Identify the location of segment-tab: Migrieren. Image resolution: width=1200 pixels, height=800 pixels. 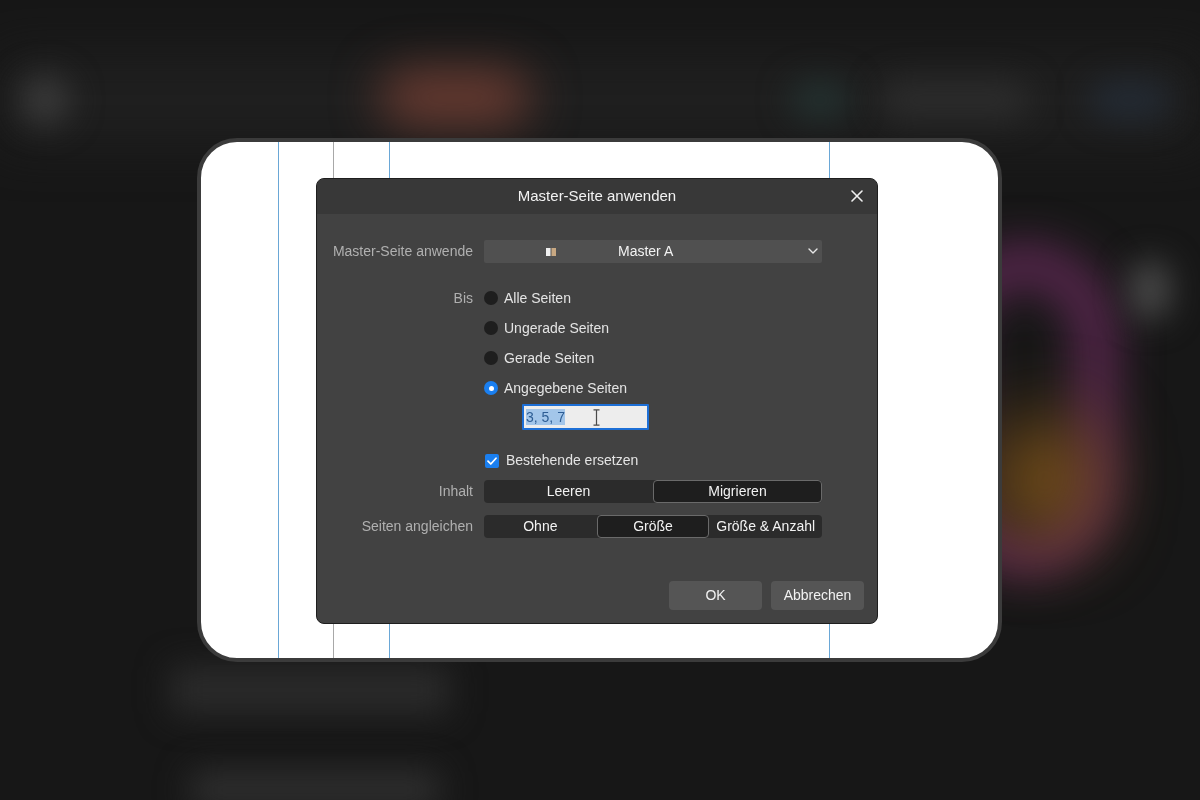
(737, 491).